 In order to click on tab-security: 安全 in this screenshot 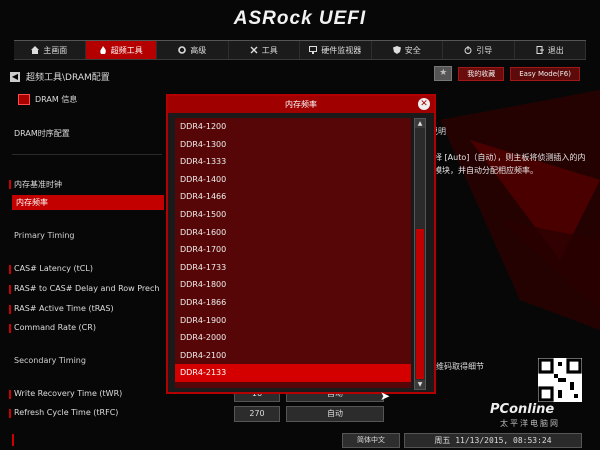, I will do `click(407, 50)`.